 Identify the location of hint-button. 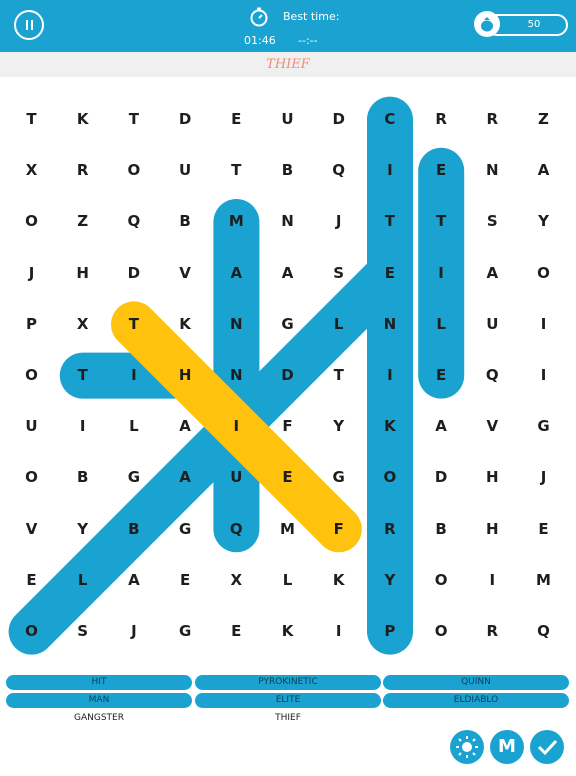
(467, 747).